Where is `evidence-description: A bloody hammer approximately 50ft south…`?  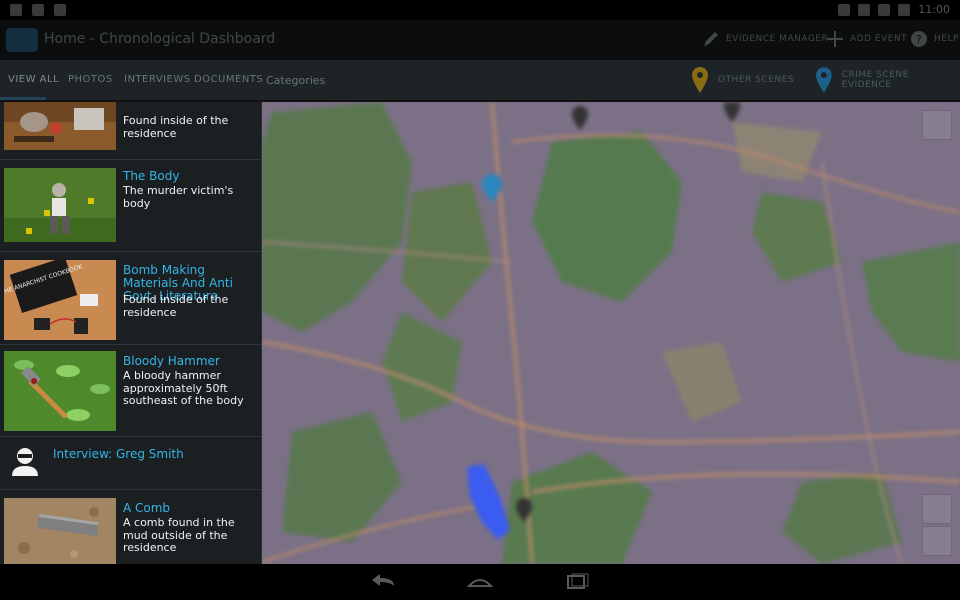 evidence-description: A bloody hammer approximately 50ft south… is located at coordinates (183, 388).